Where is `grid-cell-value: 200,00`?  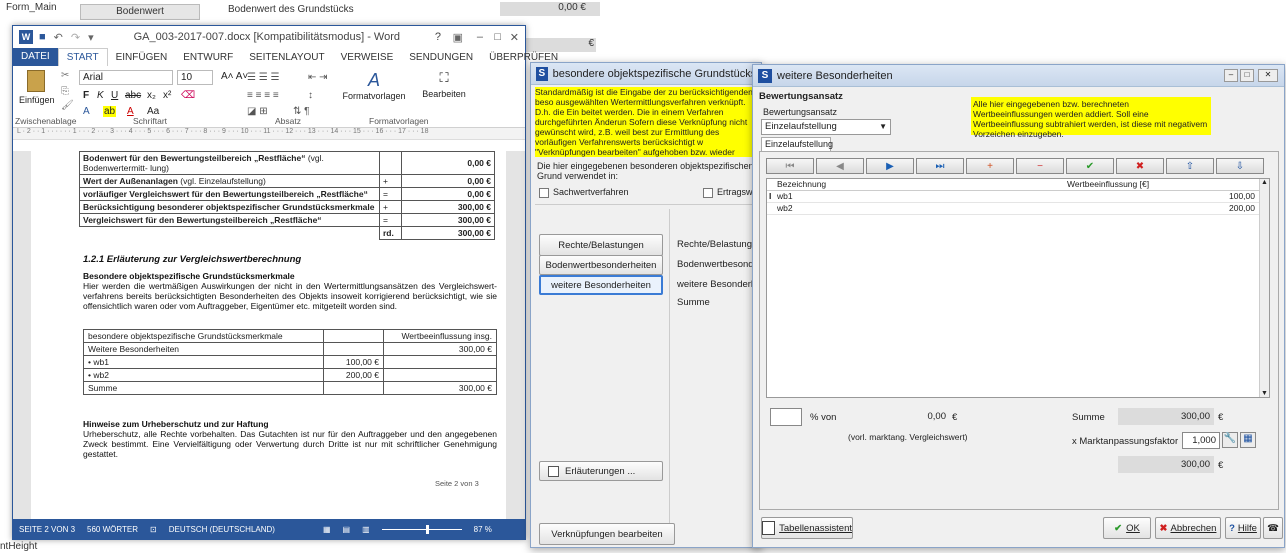 grid-cell-value: 200,00 is located at coordinates (1242, 208).